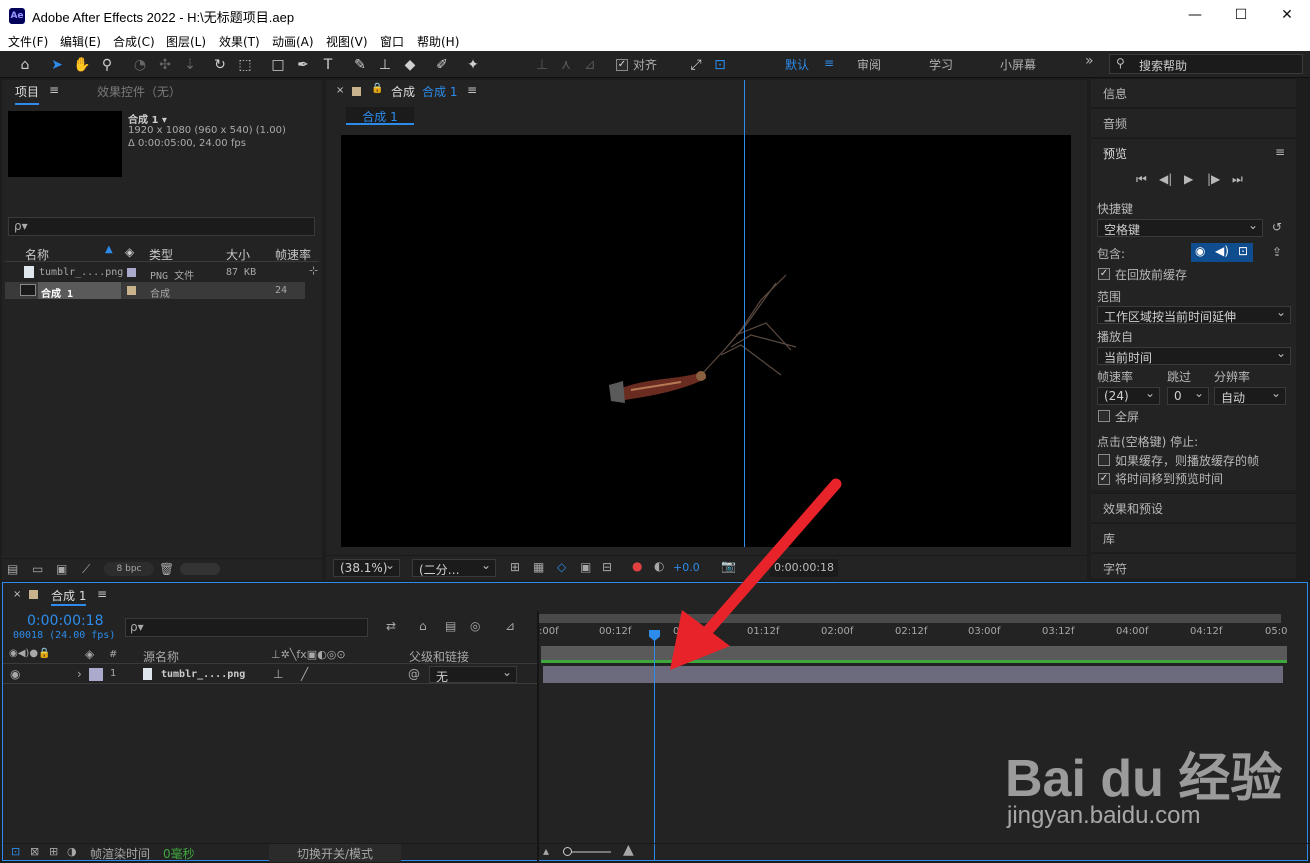 This screenshot has height=863, width=1310. What do you see at coordinates (910, 618) in the screenshot?
I see `time-navigator` at bounding box center [910, 618].